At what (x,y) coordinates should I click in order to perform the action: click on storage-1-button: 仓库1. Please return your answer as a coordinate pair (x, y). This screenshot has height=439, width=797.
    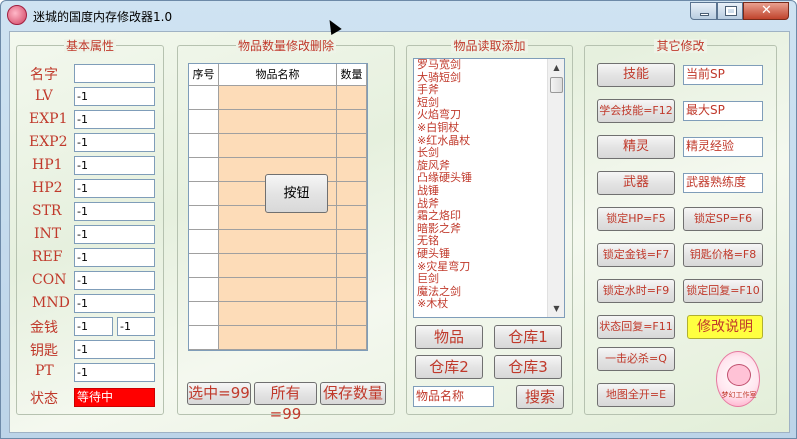
    Looking at the image, I should click on (528, 337).